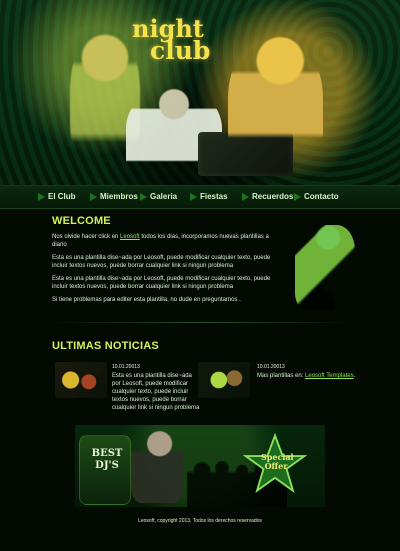 The image size is (400, 551). I want to click on nav-miembros: Miembros, so click(114, 197).